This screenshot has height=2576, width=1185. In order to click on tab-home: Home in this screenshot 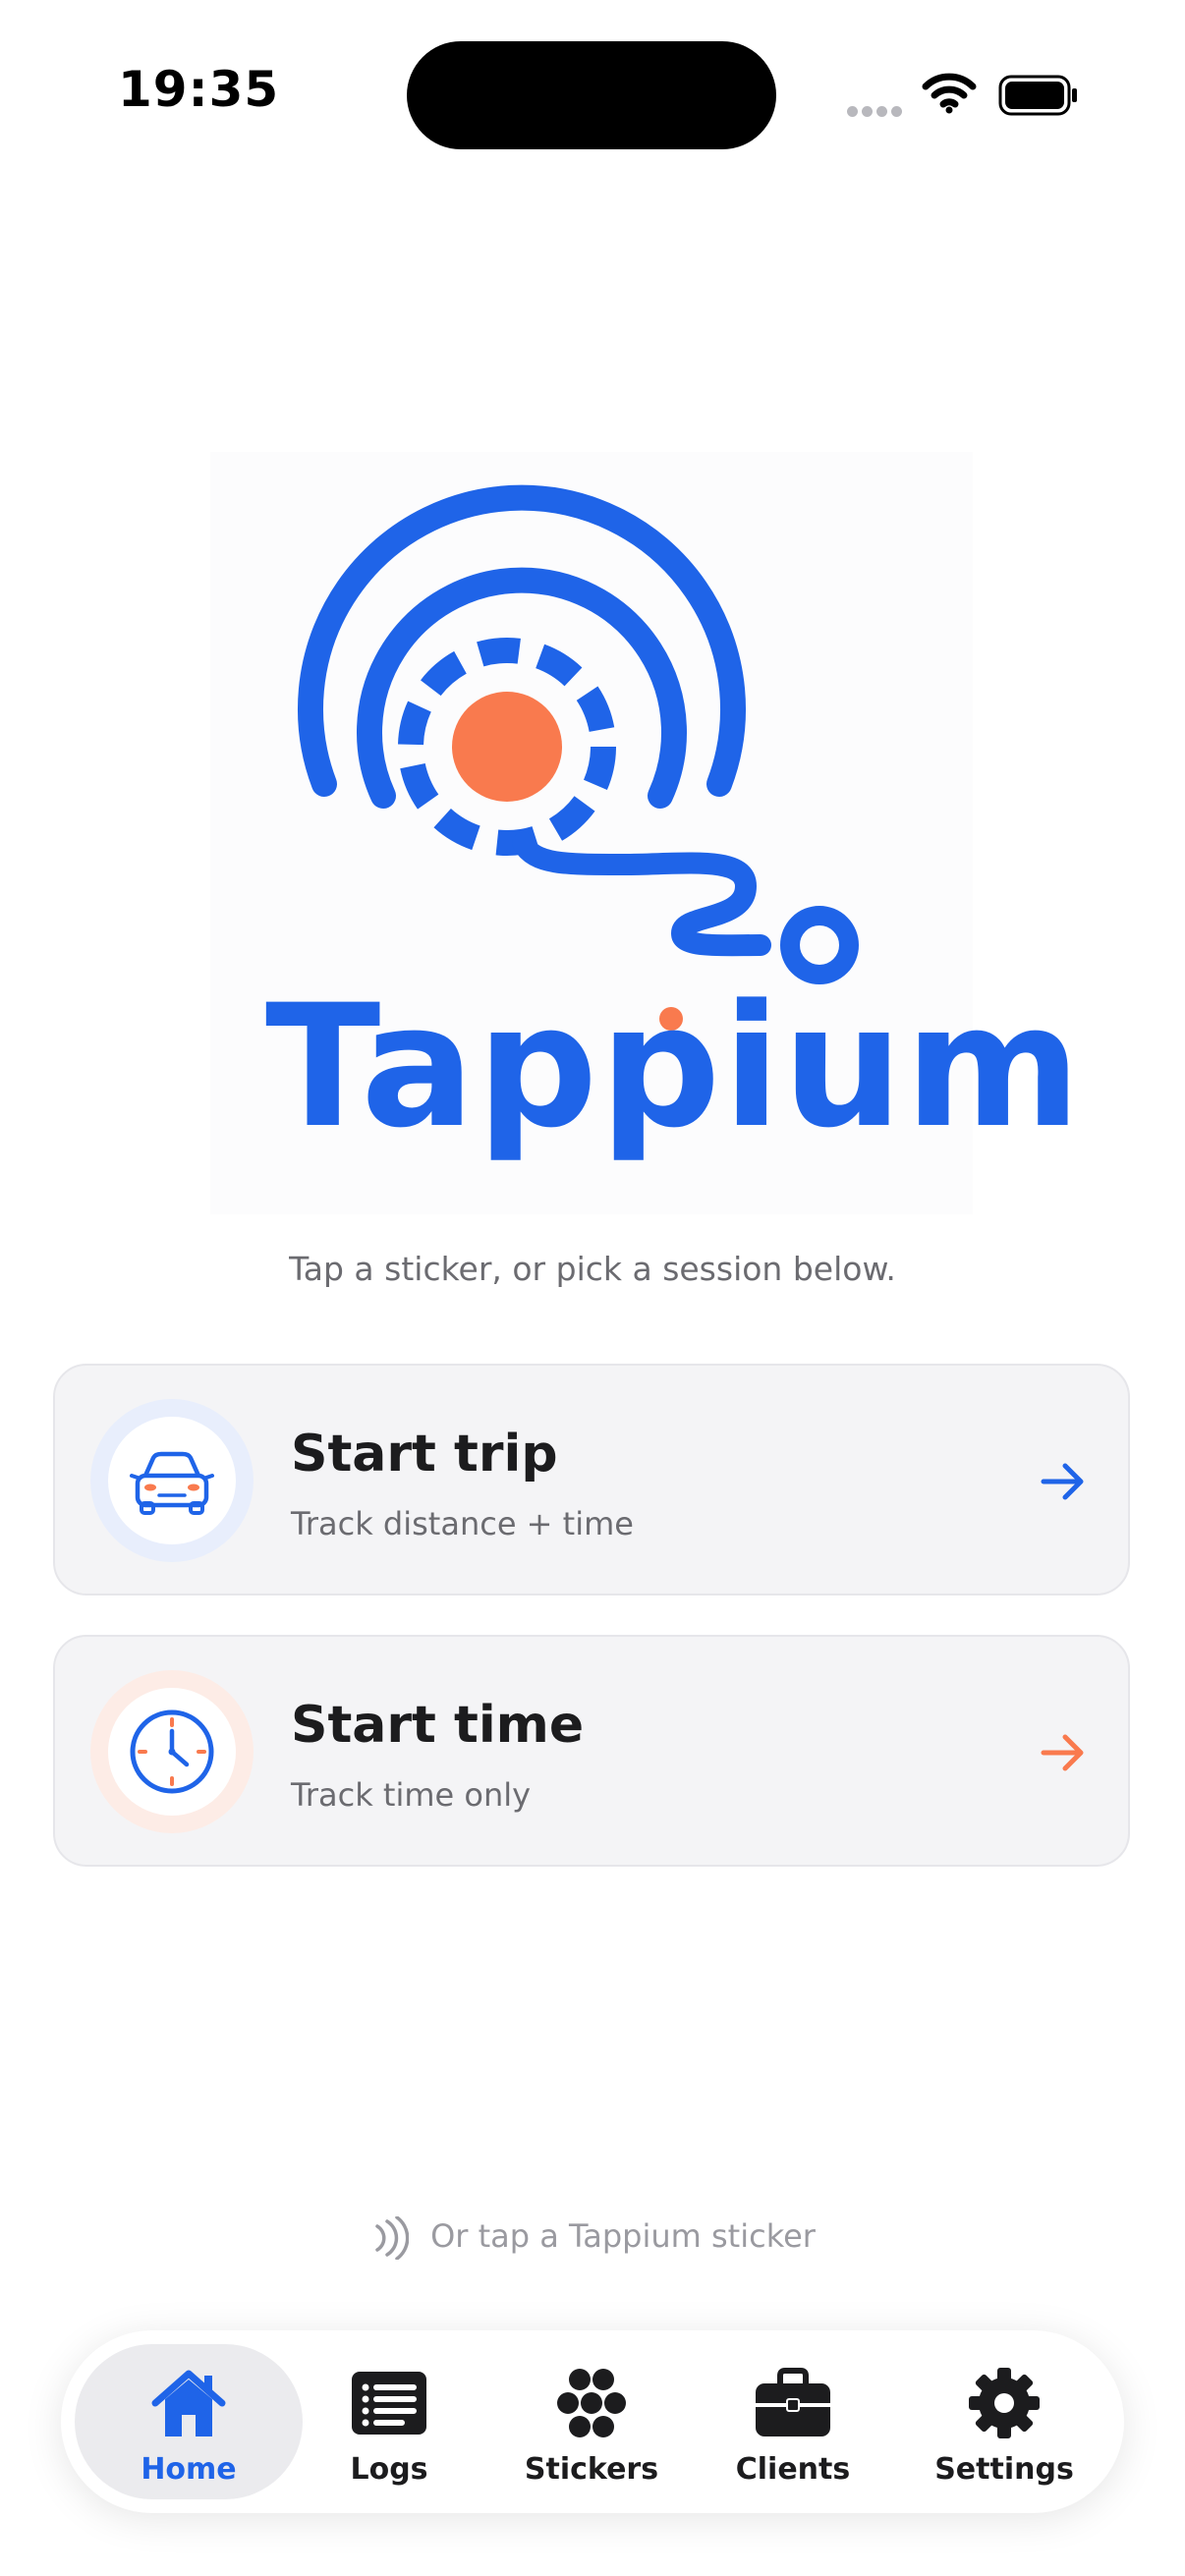, I will do `click(189, 2421)`.